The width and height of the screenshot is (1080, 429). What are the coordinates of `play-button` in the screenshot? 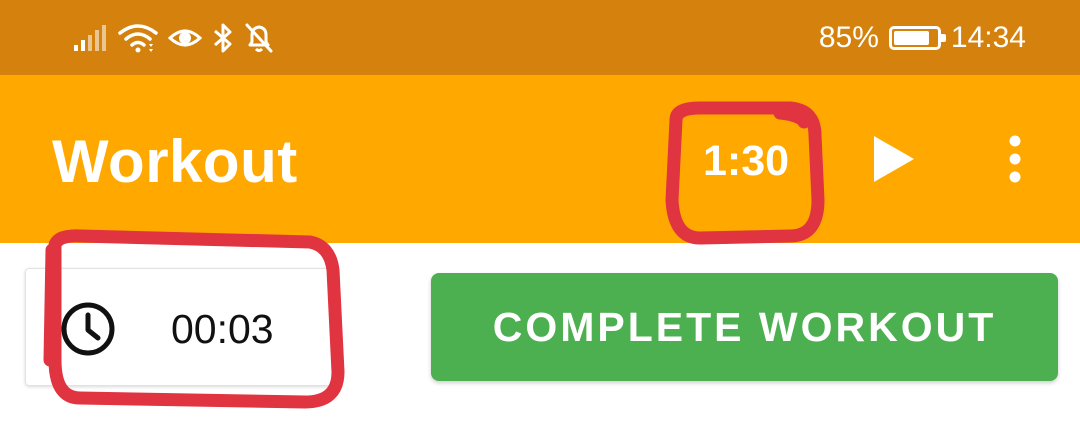 It's located at (894, 159).